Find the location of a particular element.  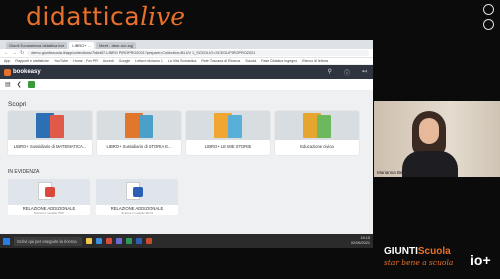

book-title: LIBRO+ LE MIE STORIE is located at coordinates (228, 146).